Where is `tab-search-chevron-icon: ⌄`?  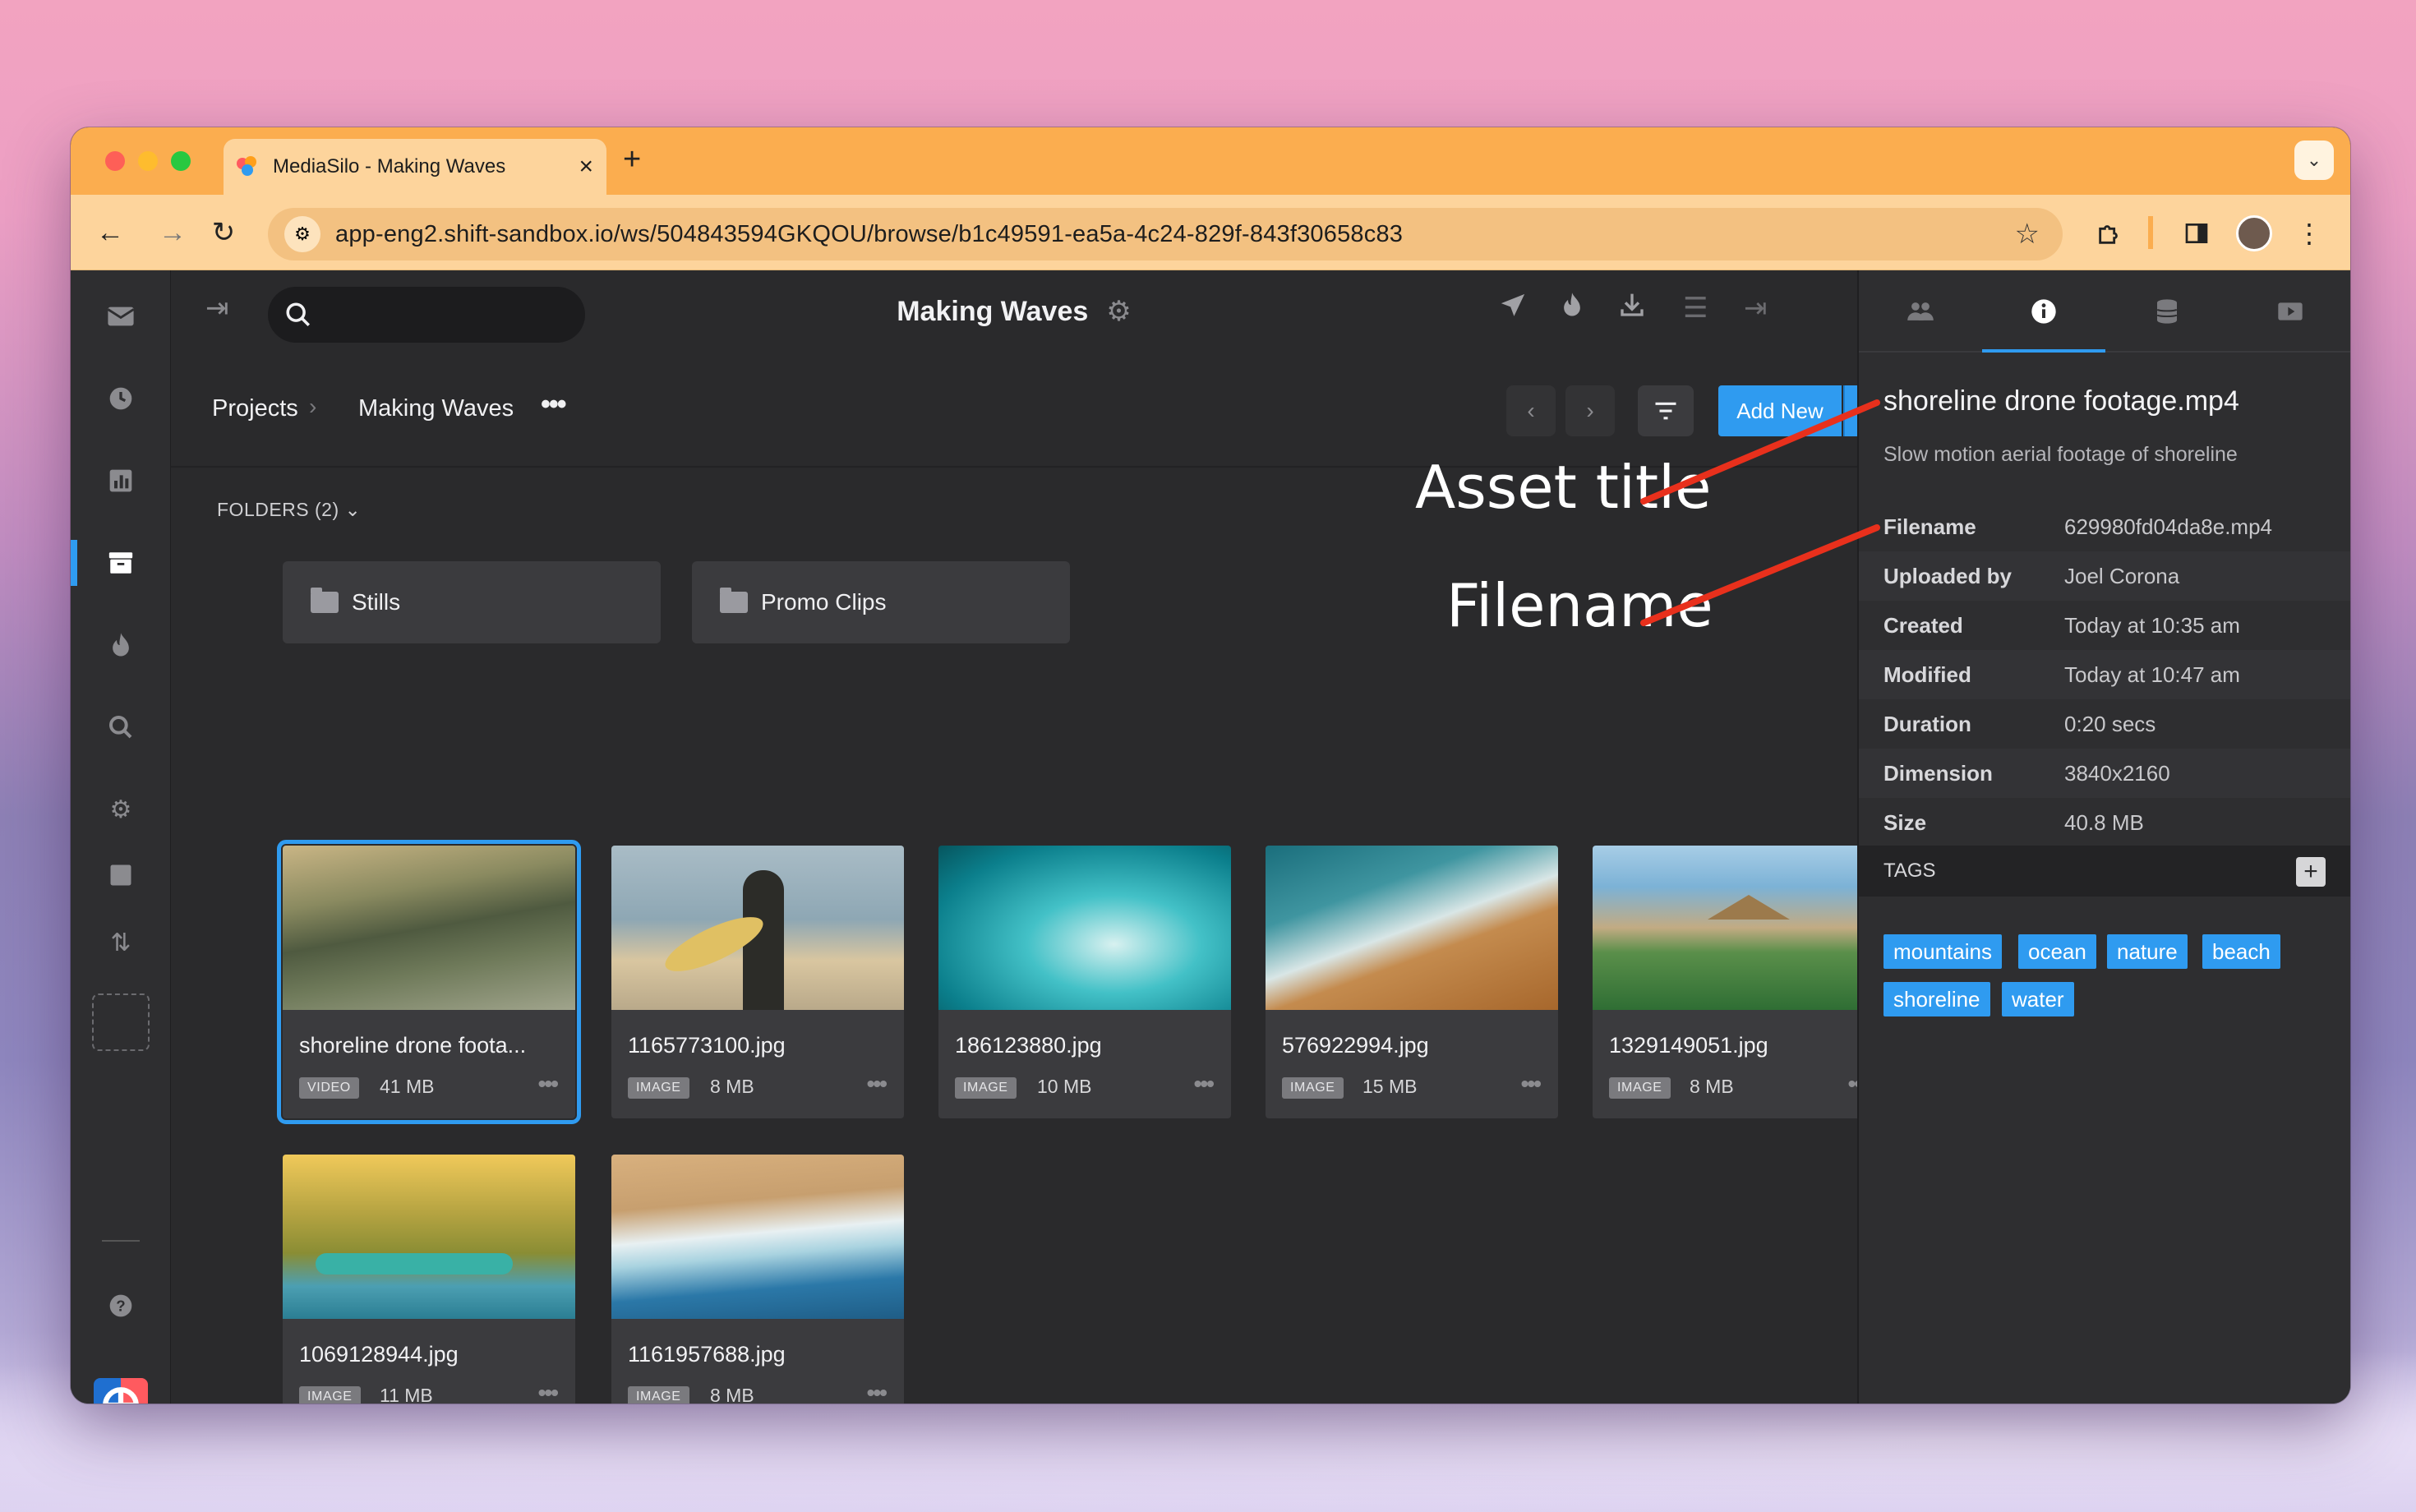 tab-search-chevron-icon: ⌄ is located at coordinates (2314, 161).